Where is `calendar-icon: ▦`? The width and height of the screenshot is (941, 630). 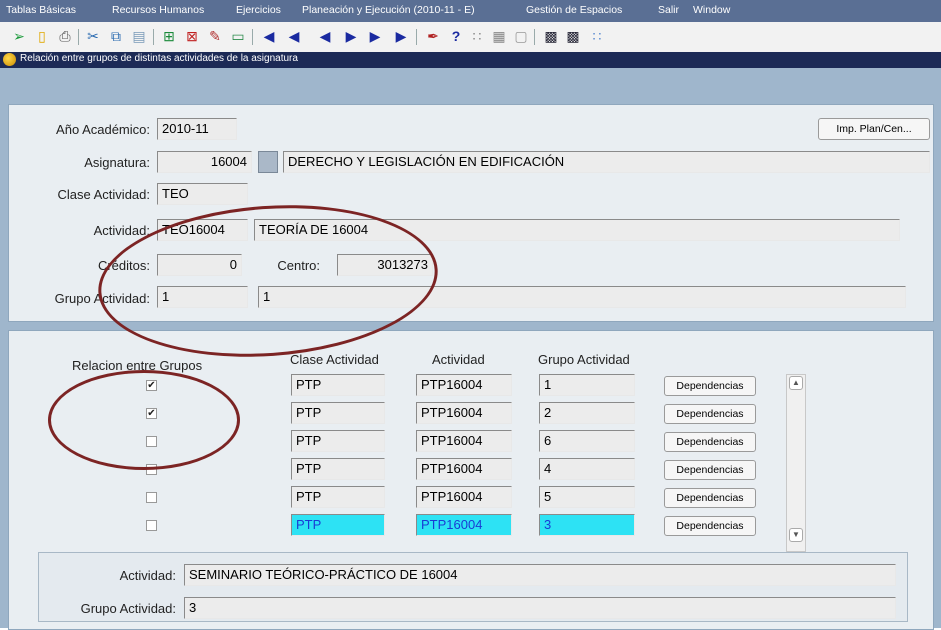 calendar-icon: ▦ is located at coordinates (499, 36).